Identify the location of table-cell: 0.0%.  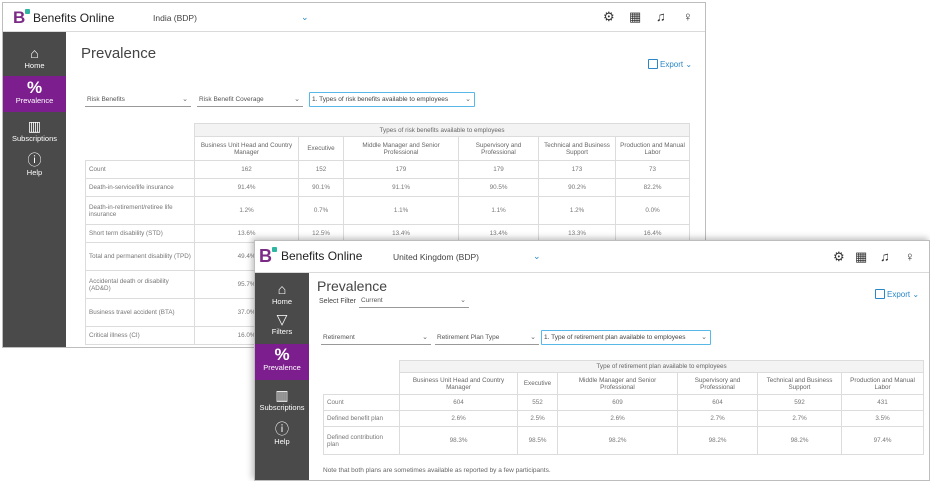
(652, 210).